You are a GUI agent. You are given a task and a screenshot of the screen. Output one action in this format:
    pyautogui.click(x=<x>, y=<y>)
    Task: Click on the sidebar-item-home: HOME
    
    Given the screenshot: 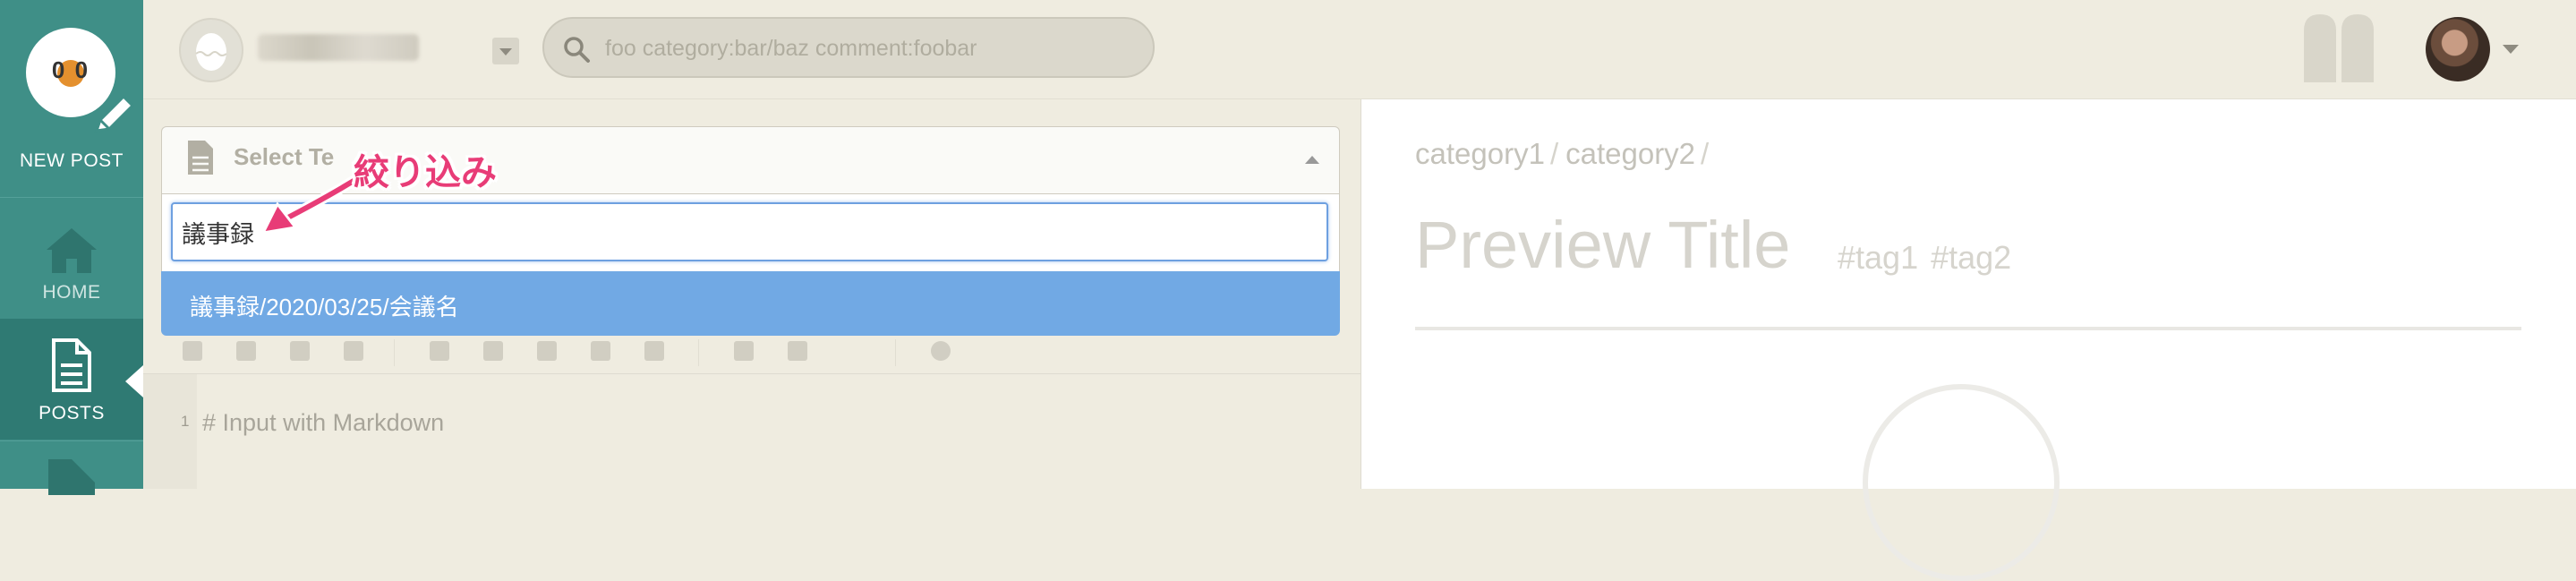 What is the action you would take?
    pyautogui.click(x=71, y=258)
    